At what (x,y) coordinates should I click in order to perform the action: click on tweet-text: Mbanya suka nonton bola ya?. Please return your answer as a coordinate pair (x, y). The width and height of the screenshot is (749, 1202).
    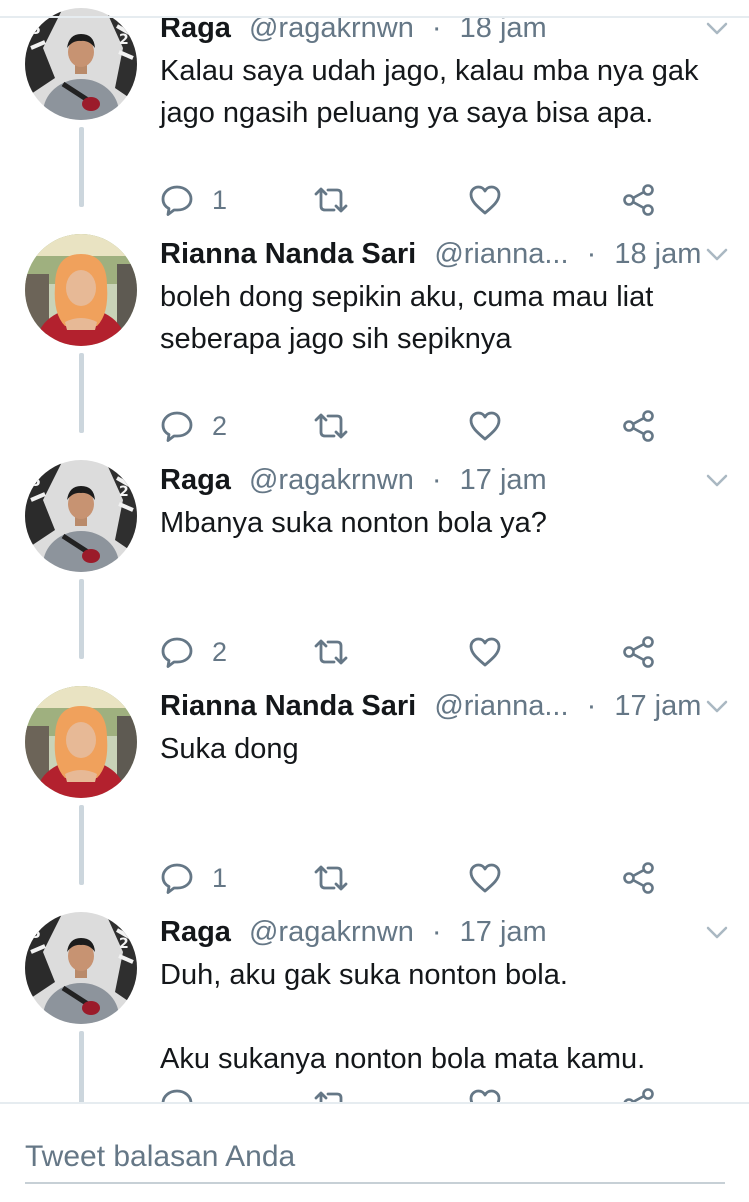
    Looking at the image, I should click on (447, 523).